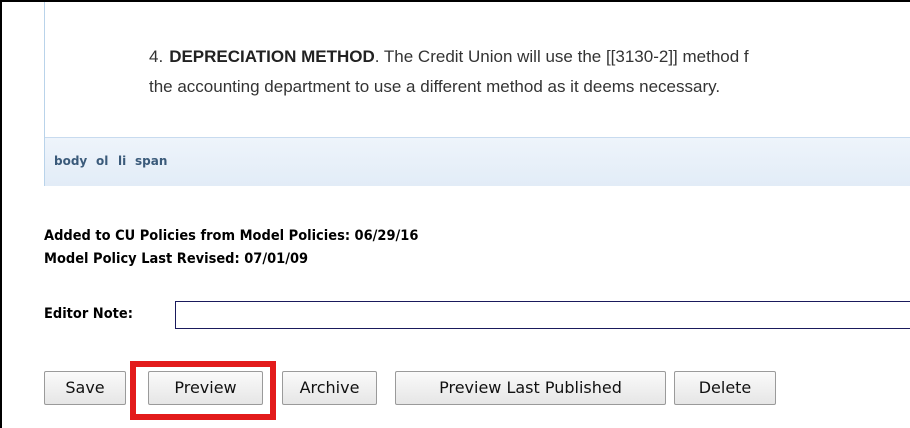 The height and width of the screenshot is (428, 910). I want to click on list-item-heading: DEPRECIATION METHOD, so click(272, 56).